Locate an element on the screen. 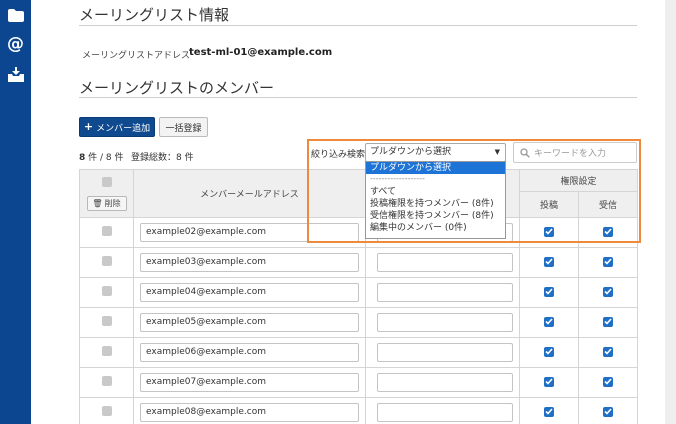 This screenshot has height=424, width=676. filter-option: すべて is located at coordinates (435, 192).